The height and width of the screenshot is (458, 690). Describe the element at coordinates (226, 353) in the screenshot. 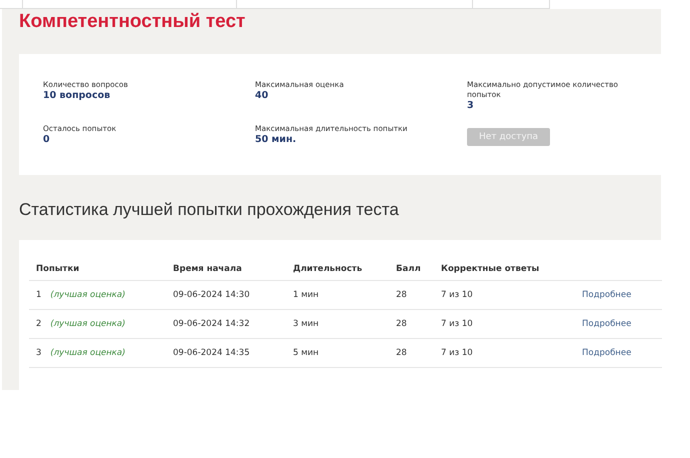

I see `table-cell: 09-06-2024 14:35` at that location.